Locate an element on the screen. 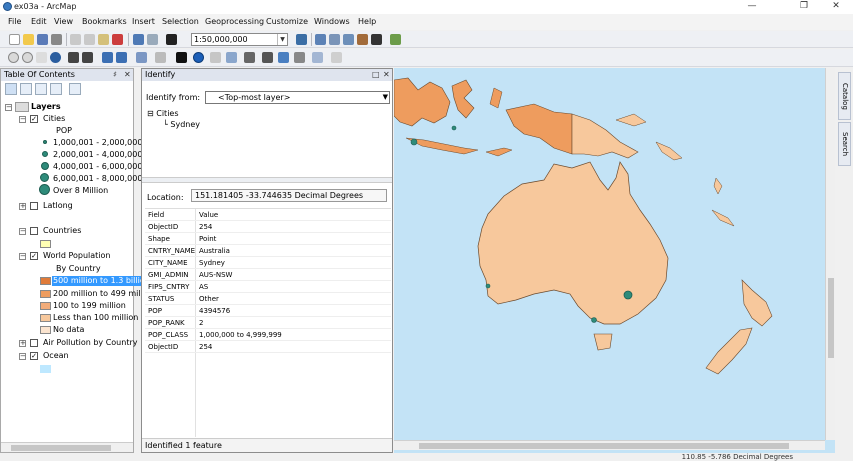 The height and width of the screenshot is (461, 853). go-to-xy-icon is located at coordinates (299, 57).